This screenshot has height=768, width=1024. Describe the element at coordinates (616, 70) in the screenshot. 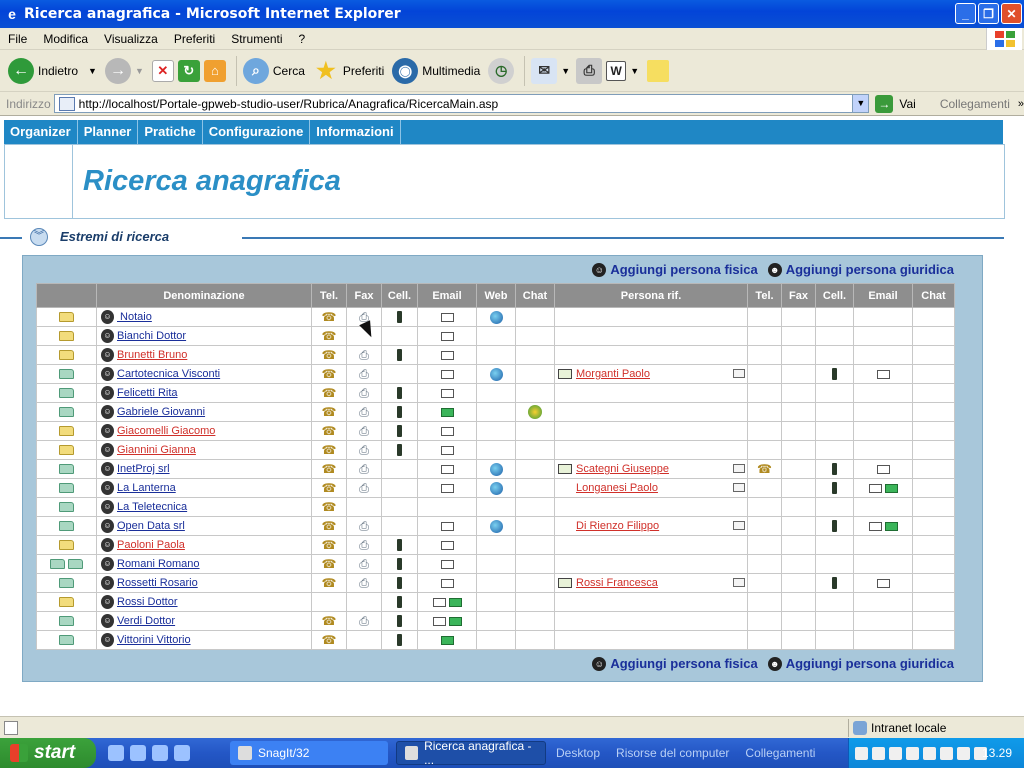

I see `edit-icon: W` at that location.